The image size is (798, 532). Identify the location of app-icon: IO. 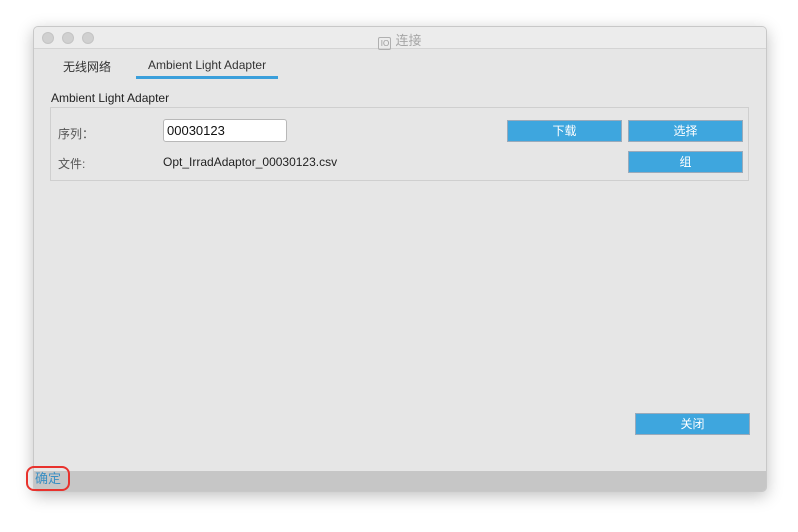
(385, 43).